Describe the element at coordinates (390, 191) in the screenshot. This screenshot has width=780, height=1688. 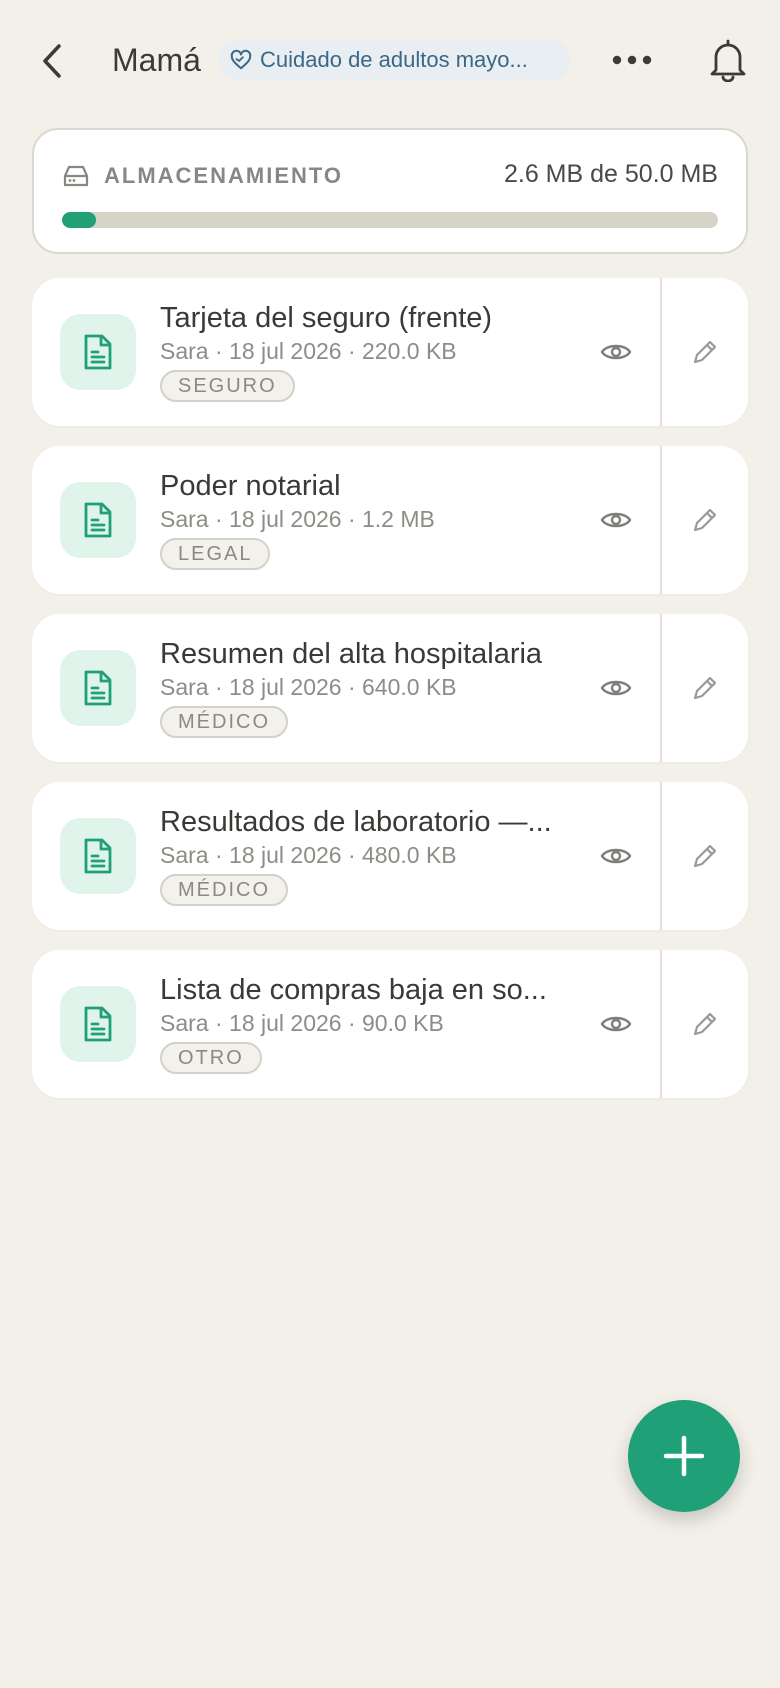
I see `storage-card: ALMACENAMIENTO 2.6 MB de 50.0 MB` at that location.